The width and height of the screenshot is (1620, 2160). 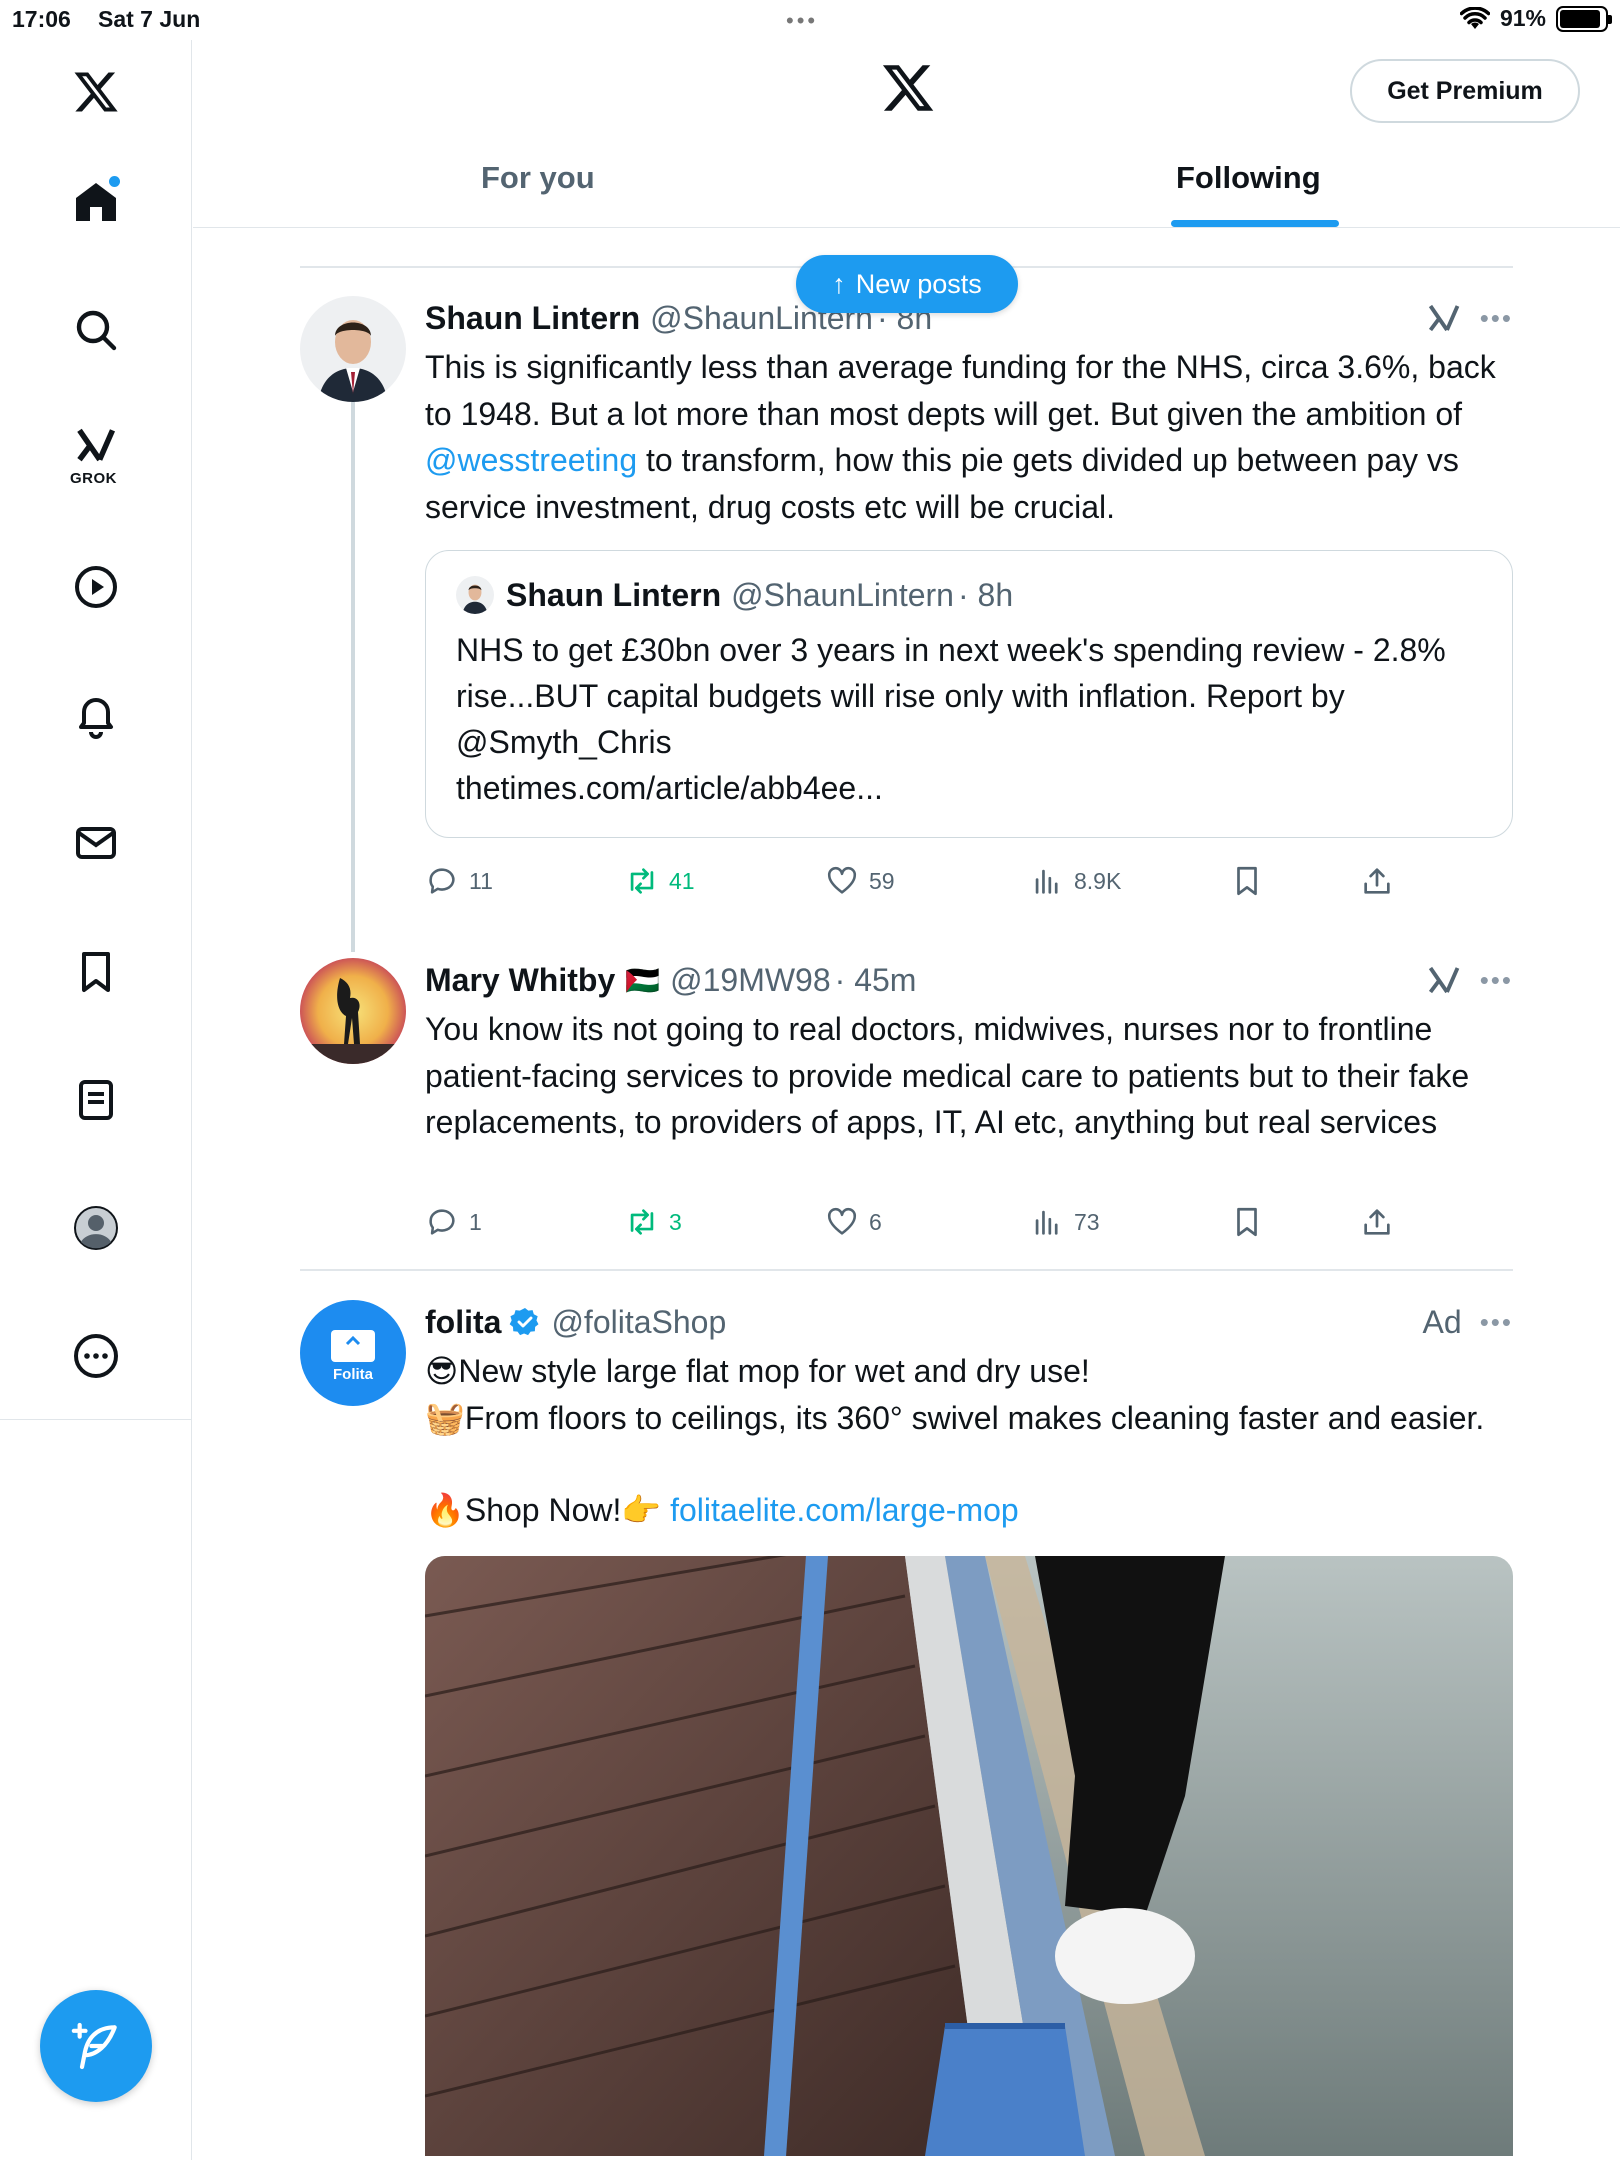 What do you see at coordinates (660, 881) in the screenshot?
I see `repost-button: 41` at bounding box center [660, 881].